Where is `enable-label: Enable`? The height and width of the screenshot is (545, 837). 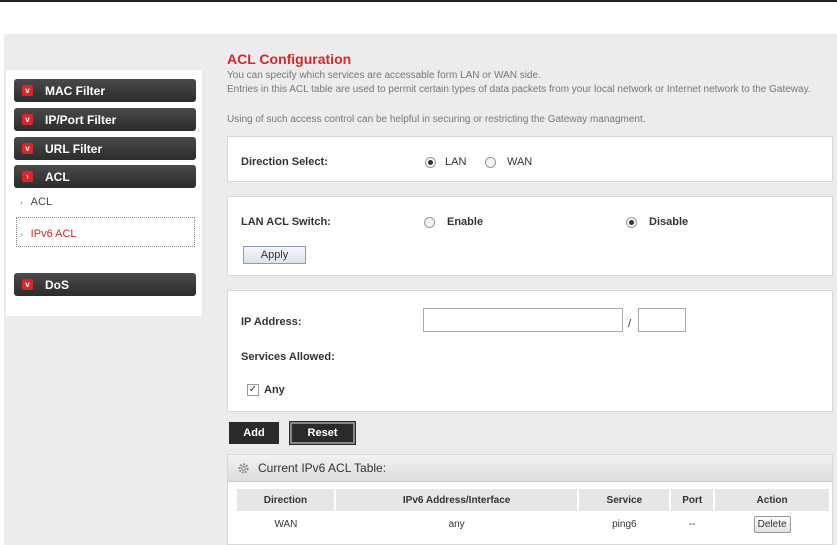 enable-label: Enable is located at coordinates (465, 222).